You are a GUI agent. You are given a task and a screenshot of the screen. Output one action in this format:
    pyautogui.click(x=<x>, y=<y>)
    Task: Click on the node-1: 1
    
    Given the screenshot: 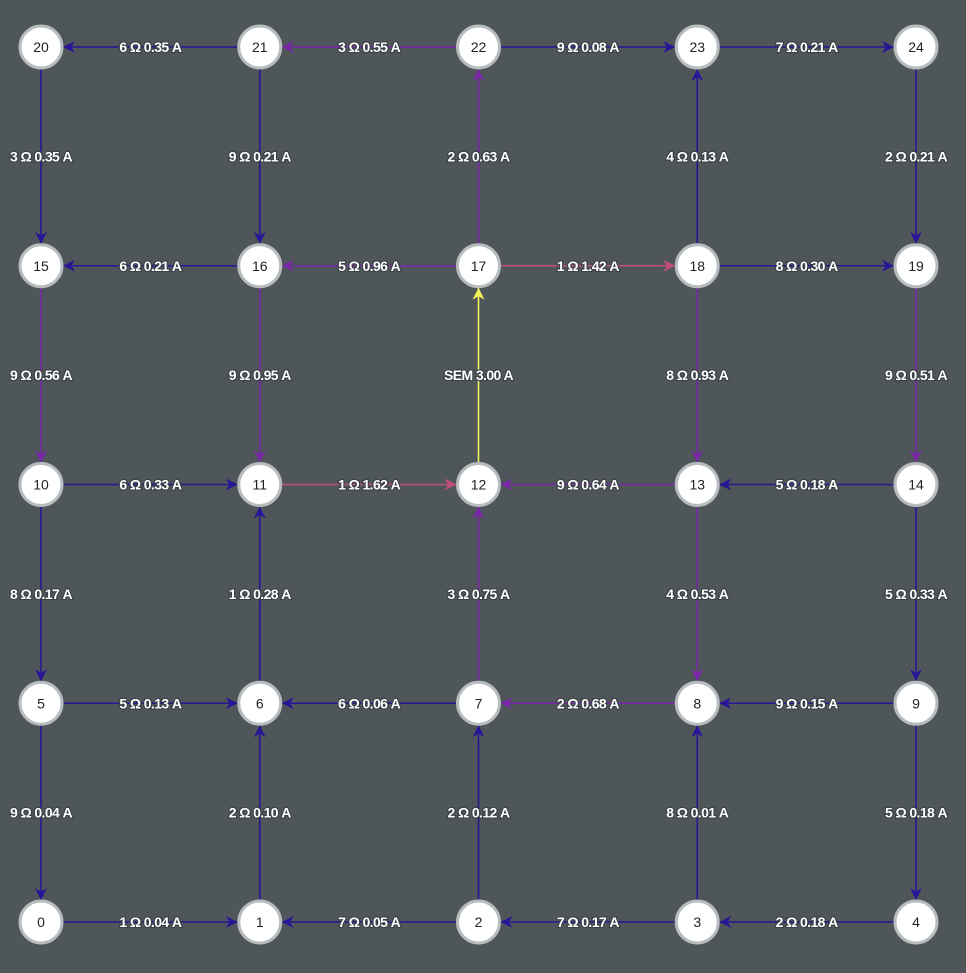 What is the action you would take?
    pyautogui.click(x=260, y=922)
    